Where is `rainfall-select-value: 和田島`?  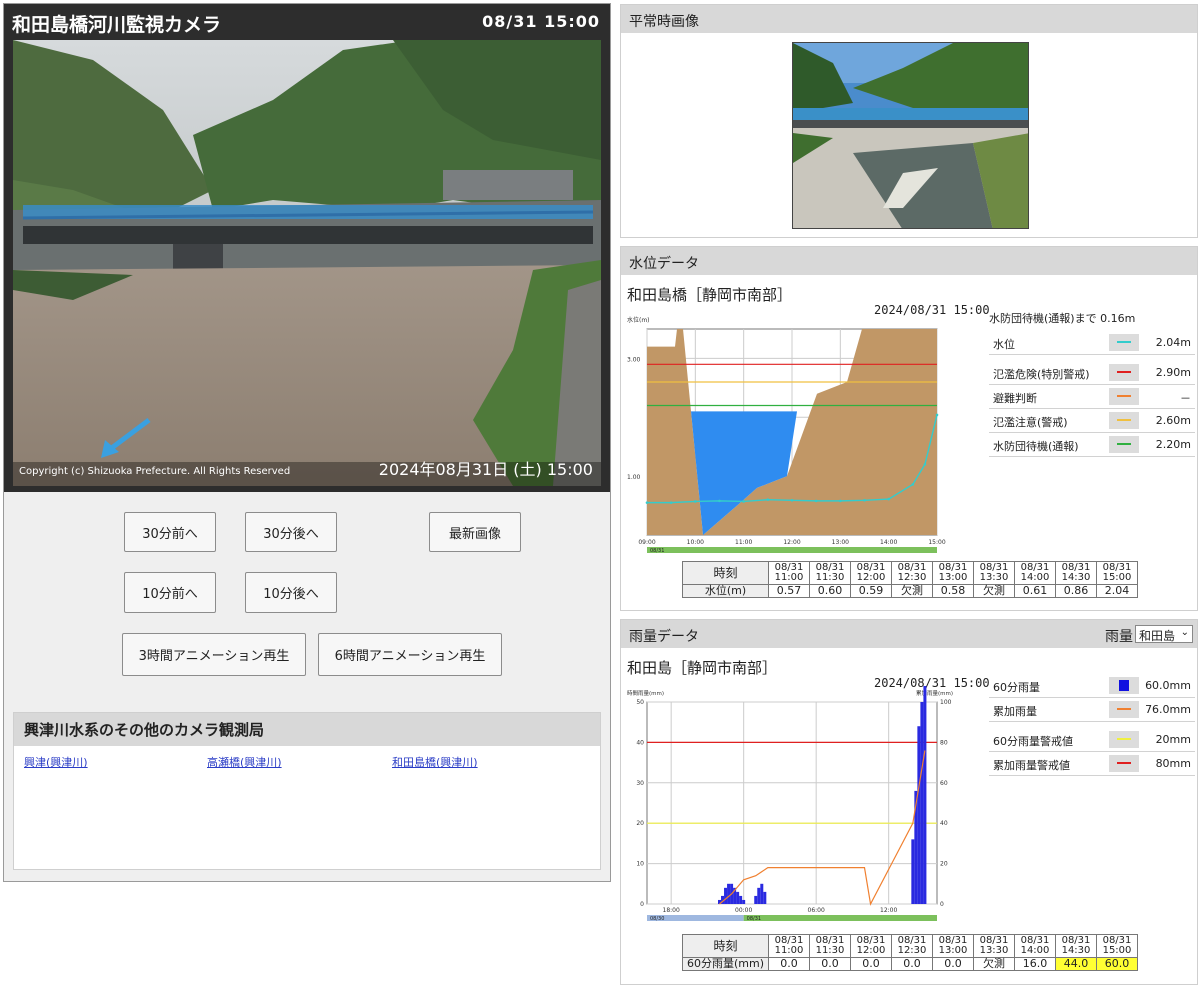
rainfall-select-value: 和田島 is located at coordinates (1157, 636).